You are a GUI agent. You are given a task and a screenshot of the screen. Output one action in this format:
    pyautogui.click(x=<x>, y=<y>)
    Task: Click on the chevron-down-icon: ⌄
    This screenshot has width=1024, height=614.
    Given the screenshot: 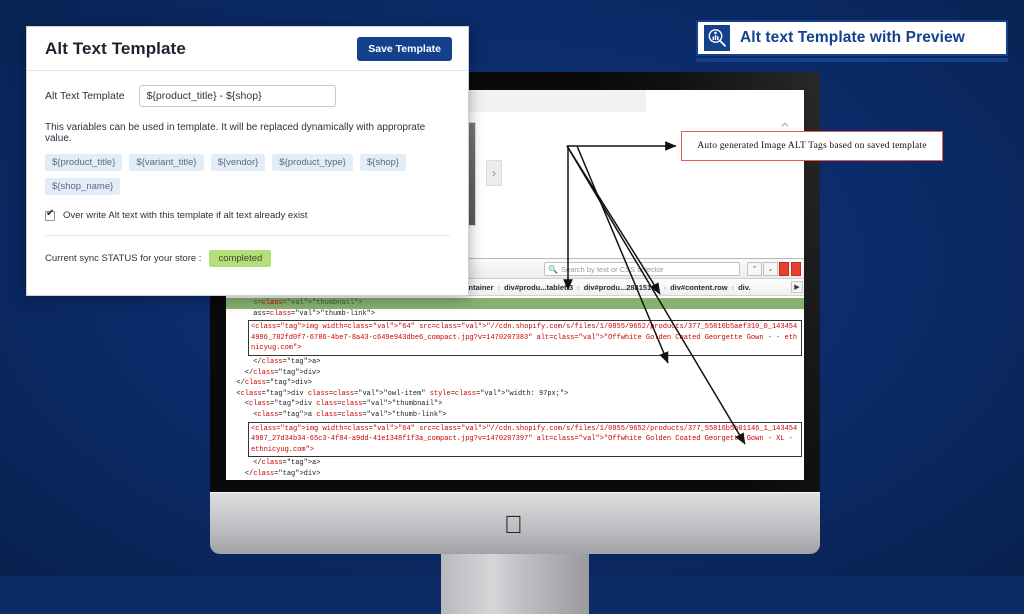 What is the action you would take?
    pyautogui.click(x=770, y=269)
    